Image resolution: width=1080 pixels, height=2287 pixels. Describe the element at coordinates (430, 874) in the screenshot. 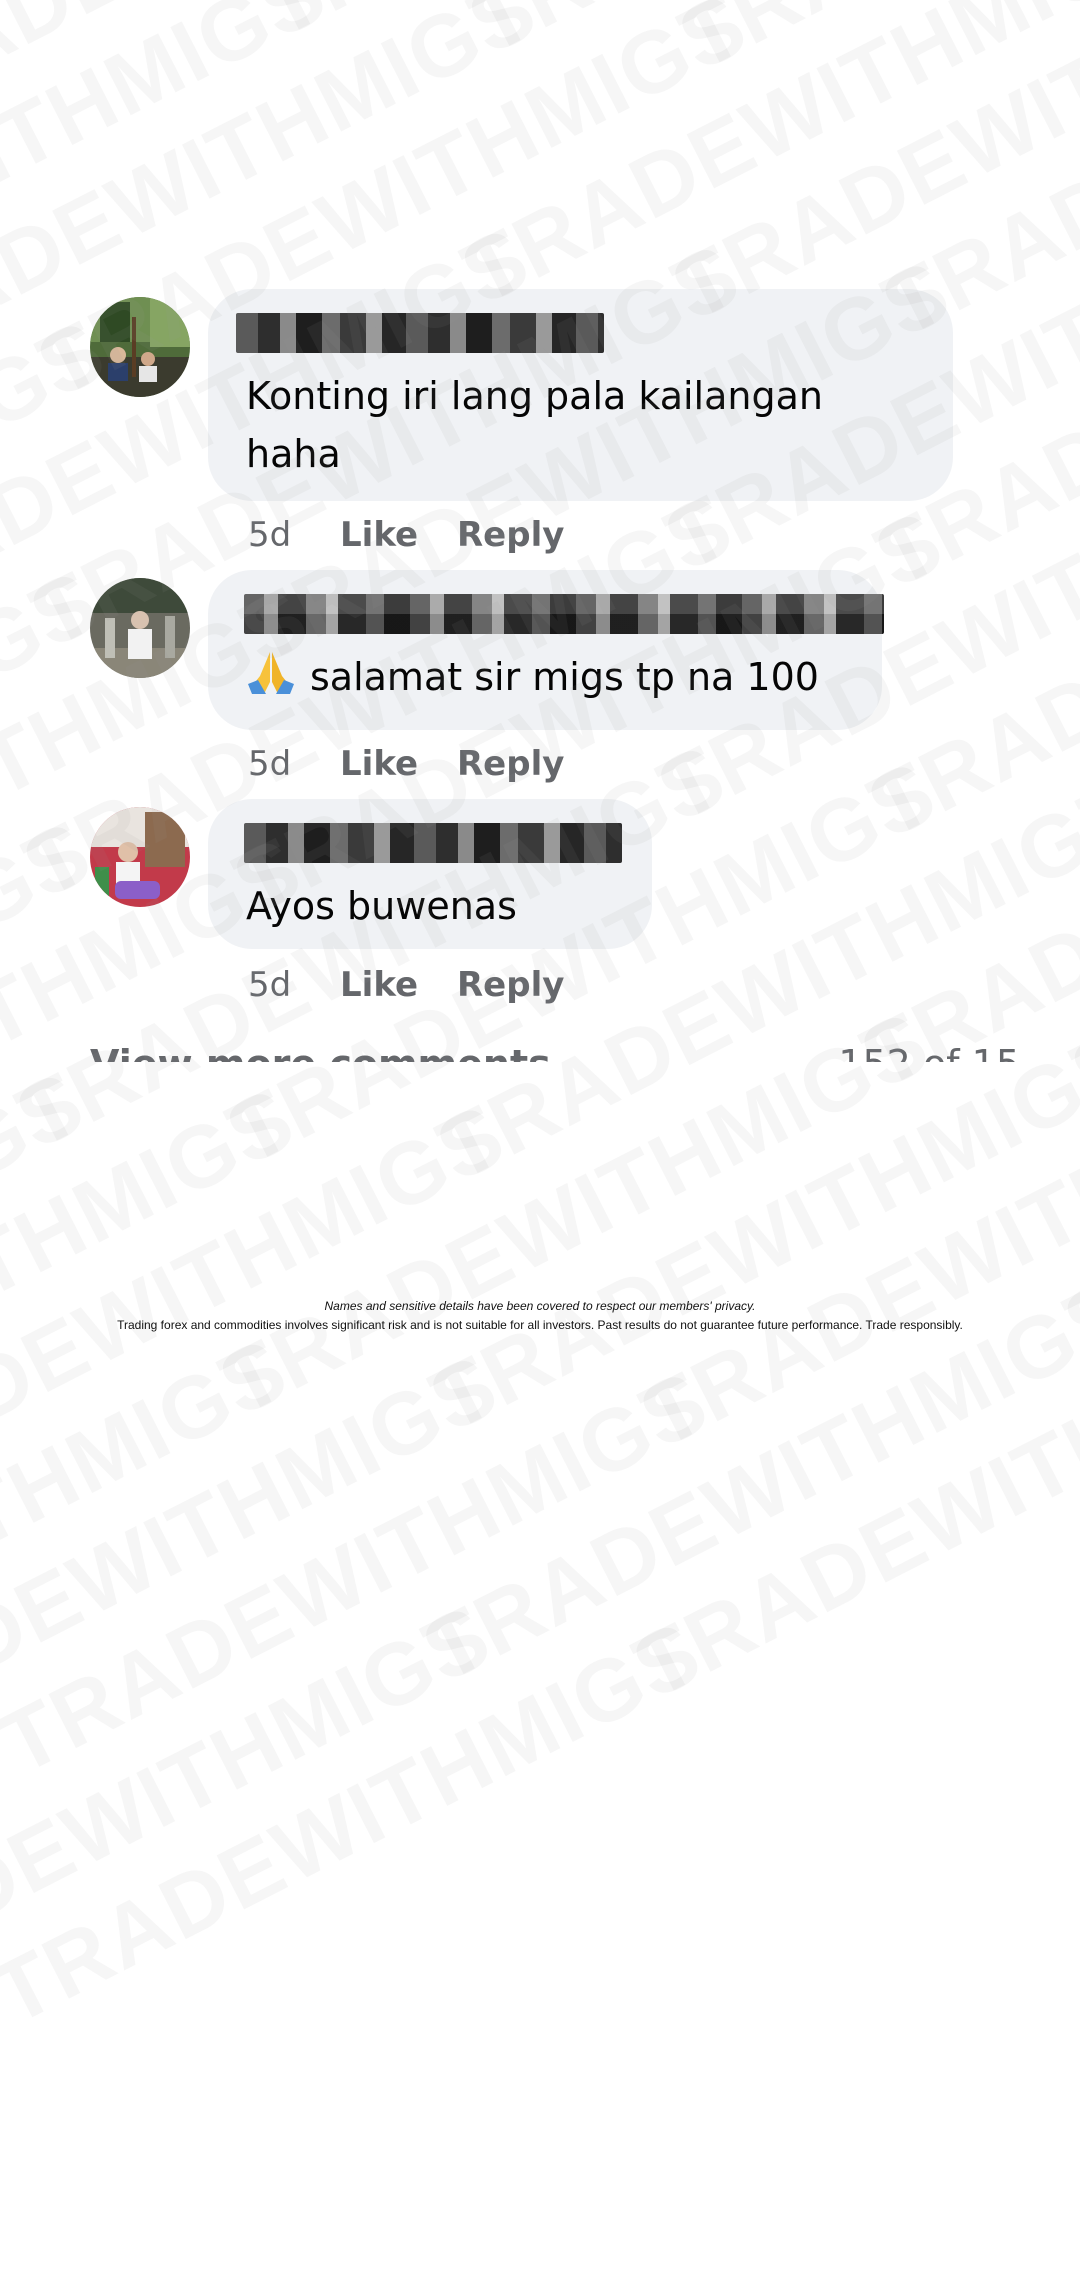

I see `comment-bubble: Ayos buwenas` at that location.